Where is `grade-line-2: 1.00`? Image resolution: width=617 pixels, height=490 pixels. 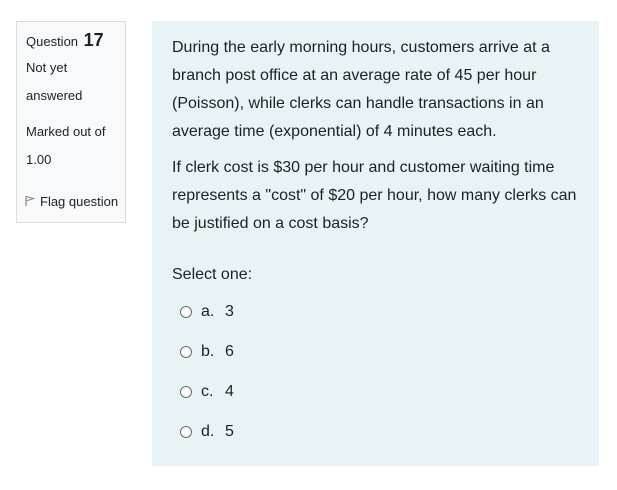 grade-line-2: 1.00 is located at coordinates (39, 159).